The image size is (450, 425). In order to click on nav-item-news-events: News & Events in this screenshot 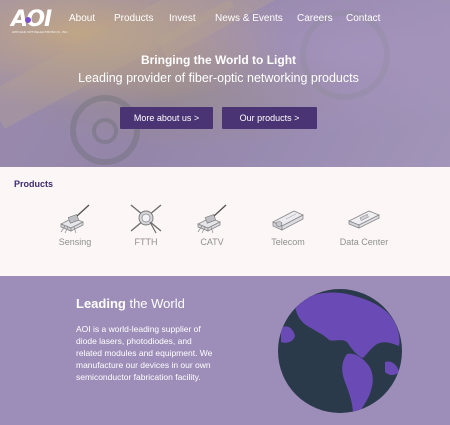, I will do `click(249, 18)`.